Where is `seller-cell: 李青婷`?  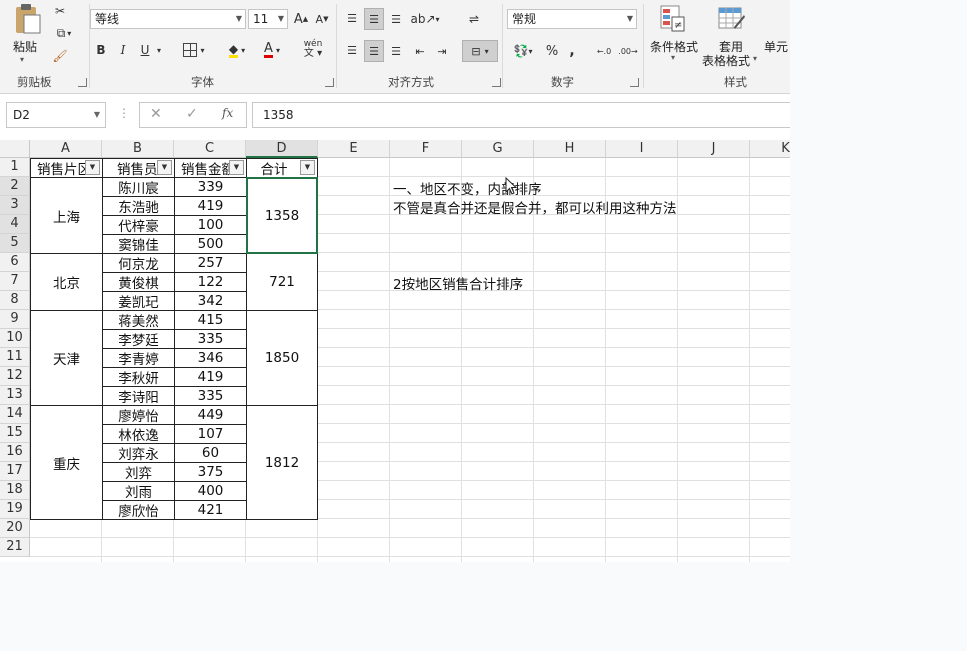 seller-cell: 李青婷 is located at coordinates (138, 358).